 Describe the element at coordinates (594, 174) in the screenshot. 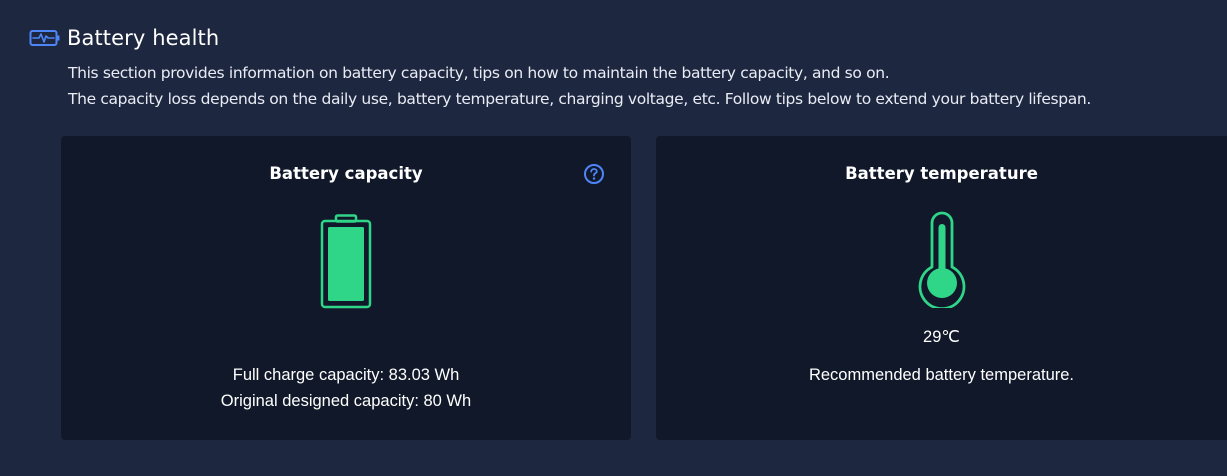

I see `question-circle-icon` at that location.